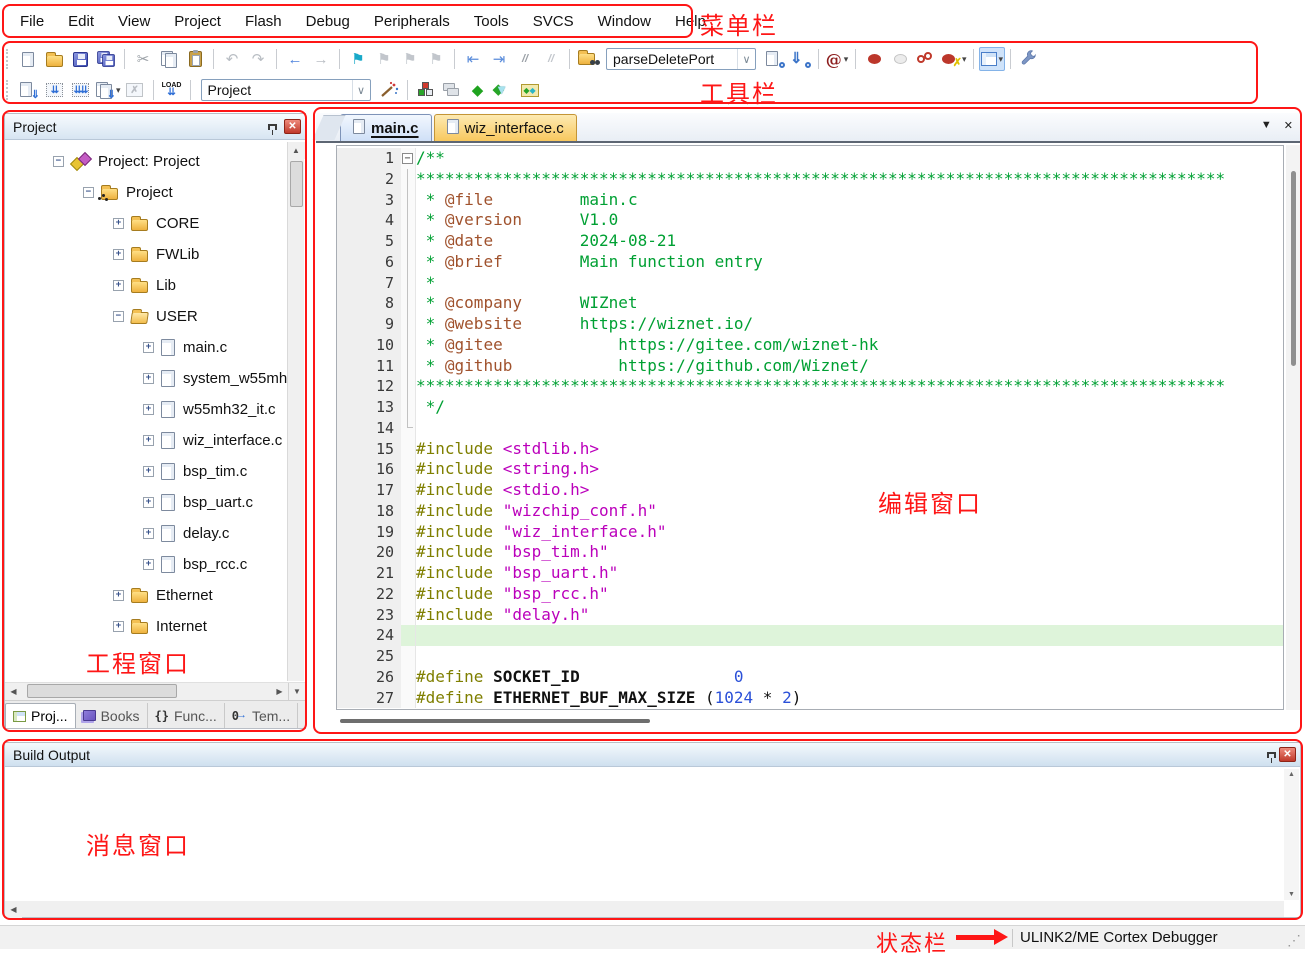 The image size is (1305, 958). Describe the element at coordinates (54, 59) in the screenshot. I see `open-file-button` at that location.